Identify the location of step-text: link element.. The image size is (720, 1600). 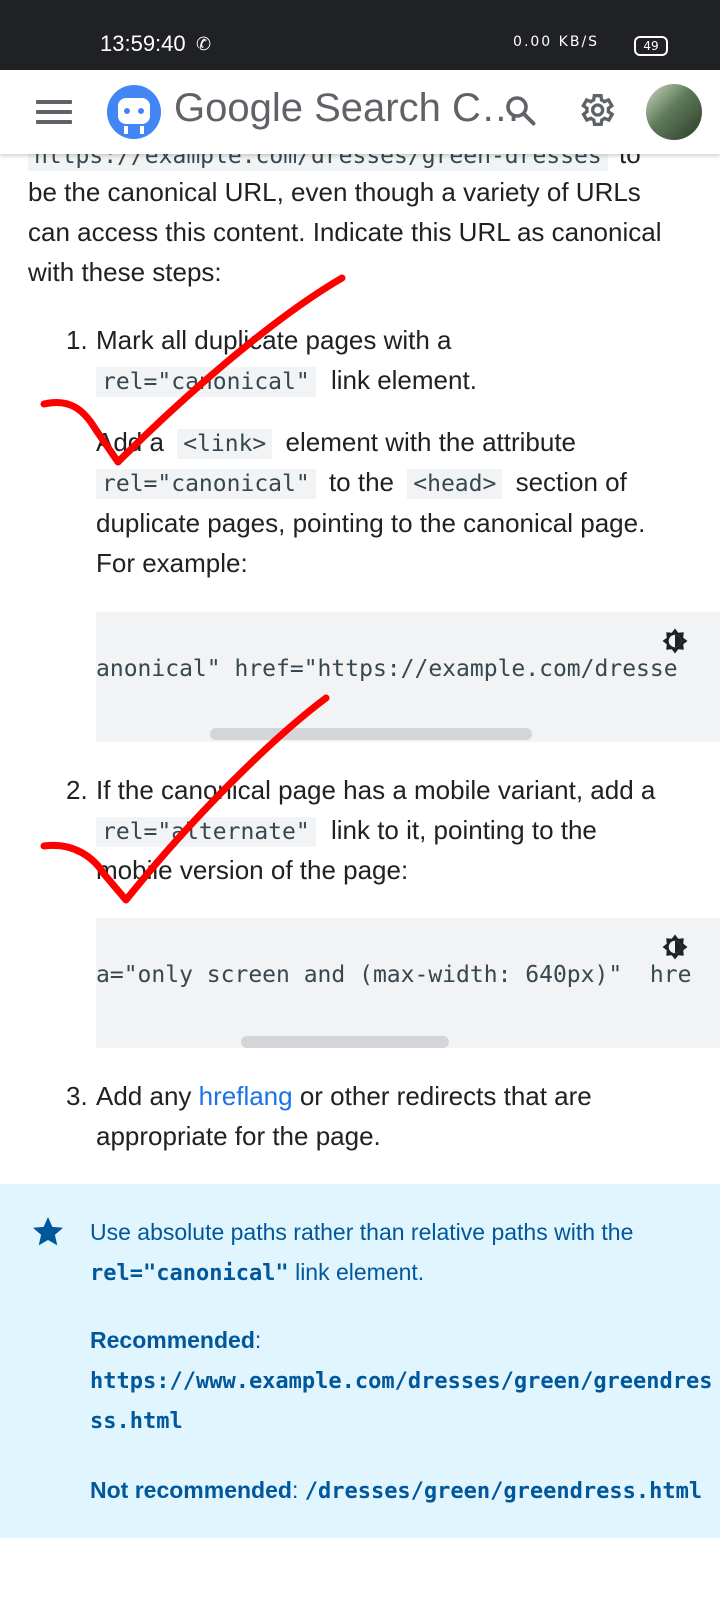
(403, 380).